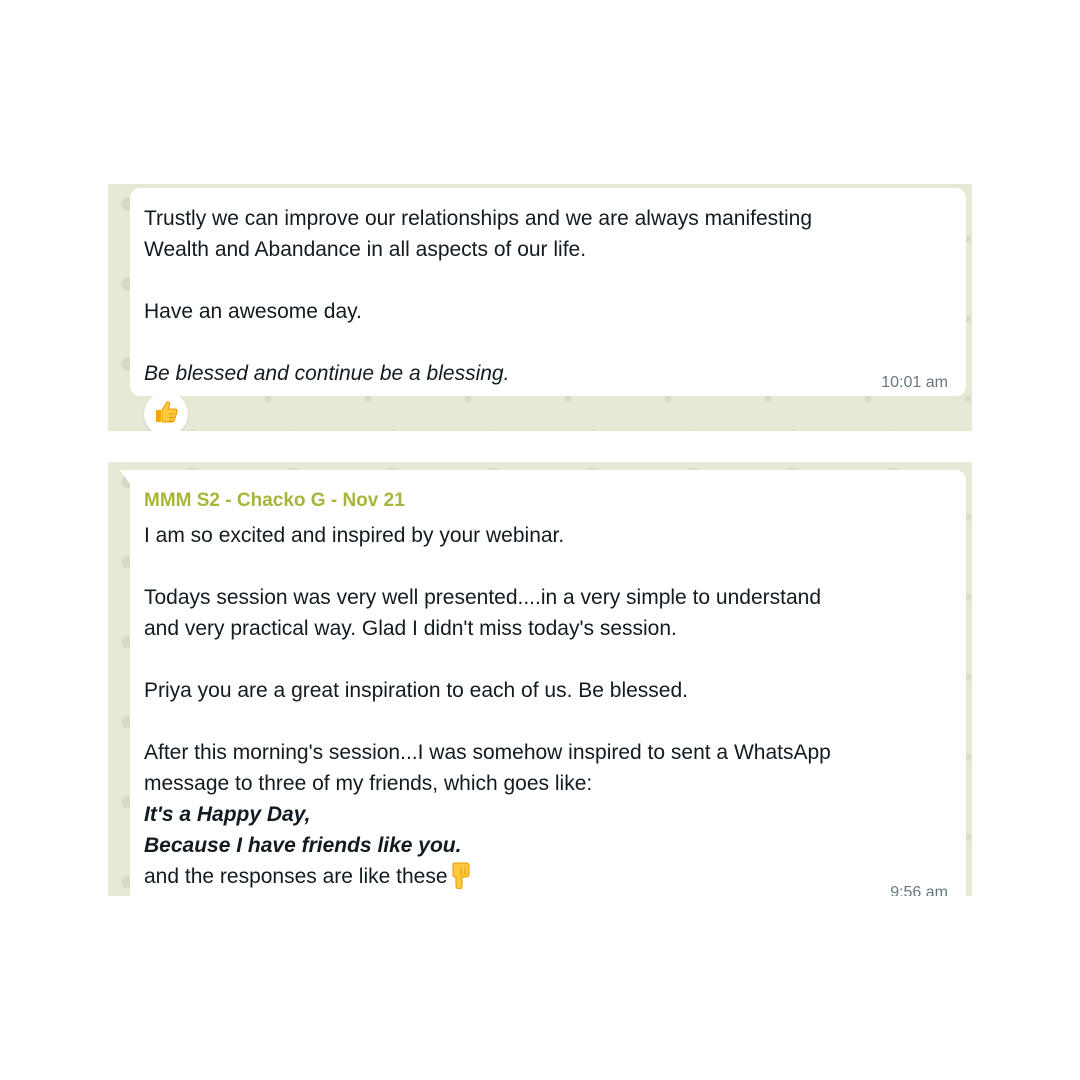 The width and height of the screenshot is (1080, 1080). What do you see at coordinates (919, 890) in the screenshot?
I see `message-2-timestamp: 9:56 am` at bounding box center [919, 890].